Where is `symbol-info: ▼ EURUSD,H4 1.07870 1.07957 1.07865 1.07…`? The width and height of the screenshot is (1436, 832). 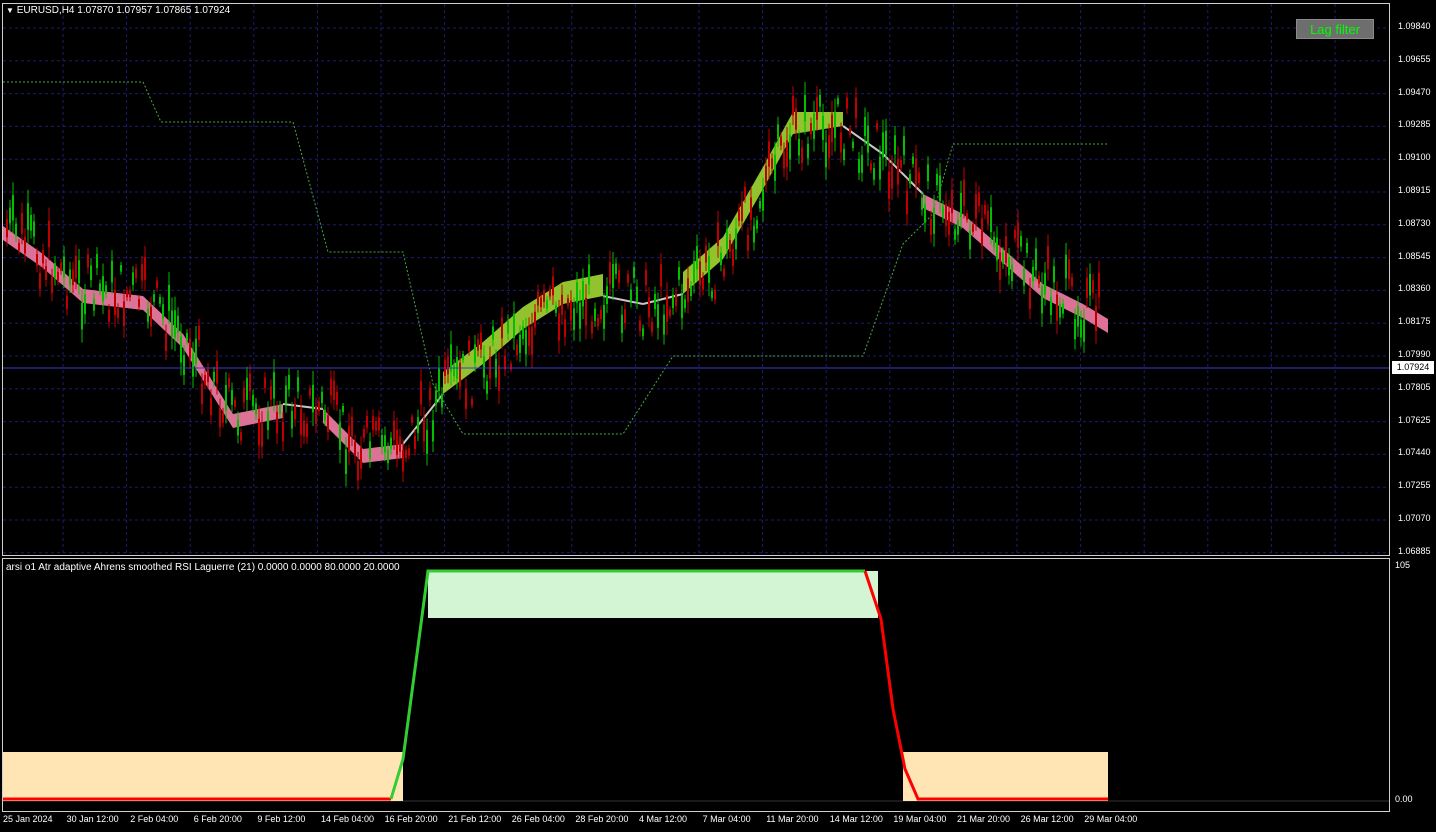
symbol-info: ▼ EURUSD,H4 1.07870 1.07957 1.07865 1.07… is located at coordinates (118, 10).